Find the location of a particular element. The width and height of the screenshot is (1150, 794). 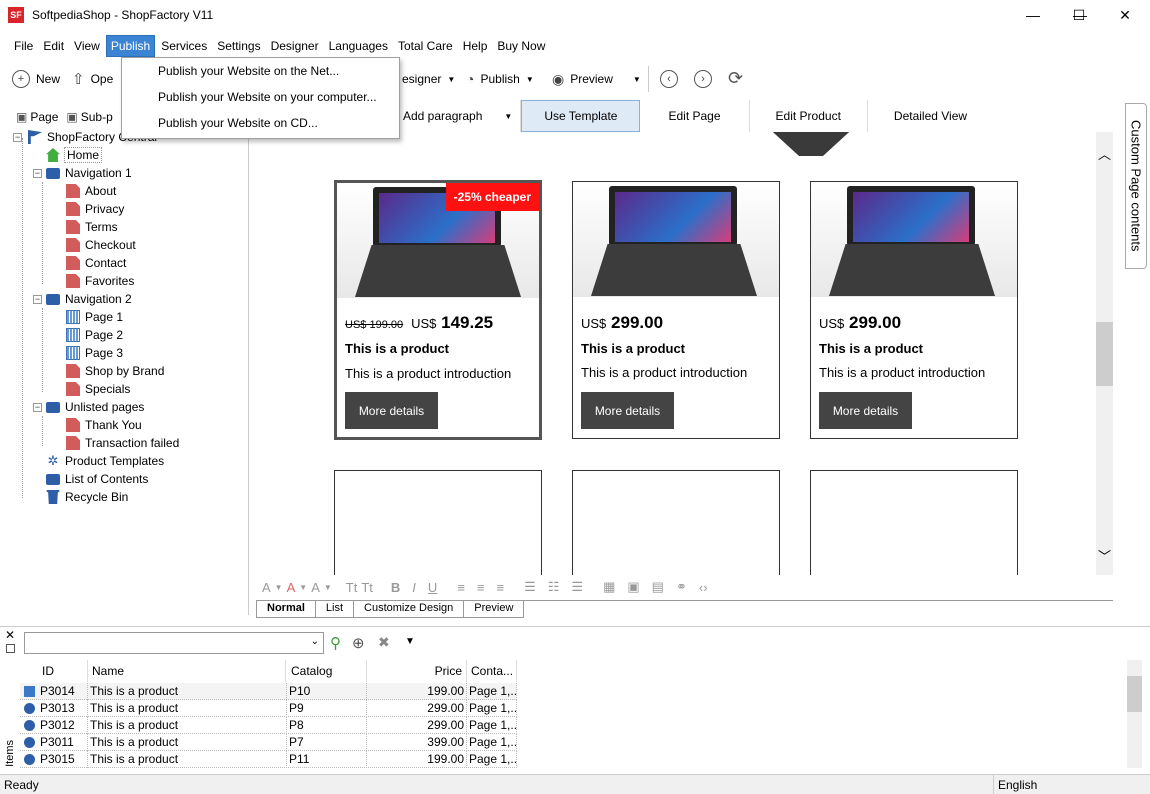

close-panel-icon: ✕ is located at coordinates (10, 635).